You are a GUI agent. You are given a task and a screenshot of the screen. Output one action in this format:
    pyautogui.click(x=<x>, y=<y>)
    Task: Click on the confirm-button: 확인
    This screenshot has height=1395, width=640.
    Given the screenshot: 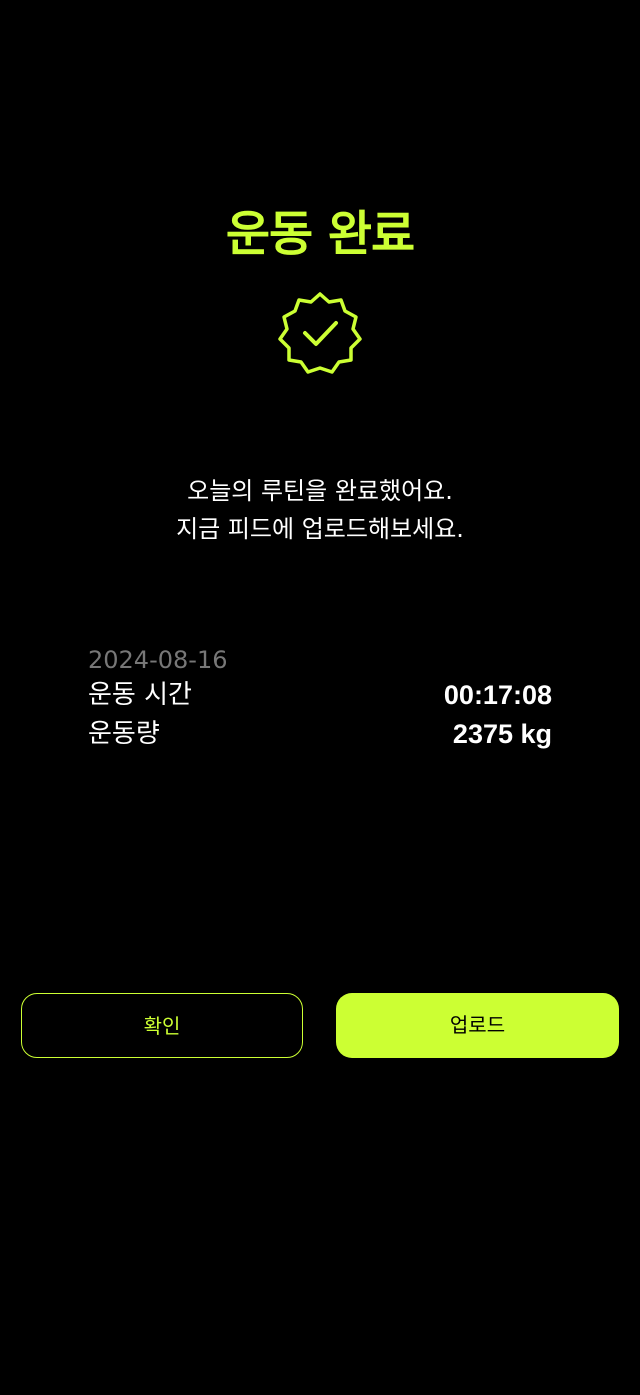 What is the action you would take?
    pyautogui.click(x=162, y=1025)
    